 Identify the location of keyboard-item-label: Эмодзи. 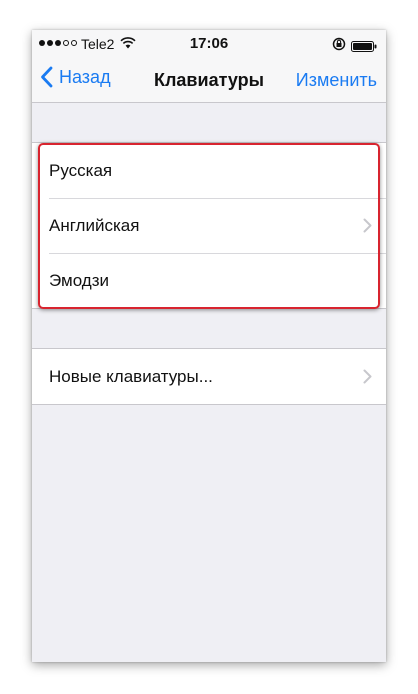
(79, 280).